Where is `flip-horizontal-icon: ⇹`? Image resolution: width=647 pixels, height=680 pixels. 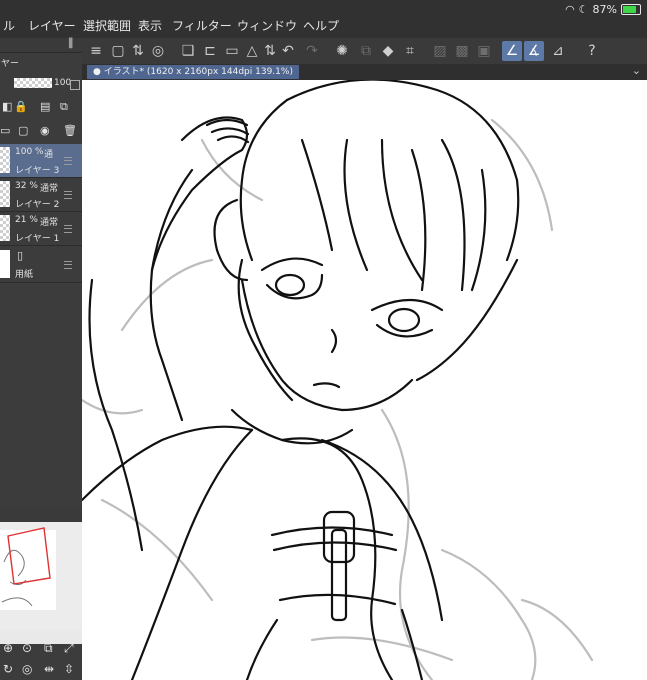
flip-horizontal-icon: ⇹ is located at coordinates (49, 669).